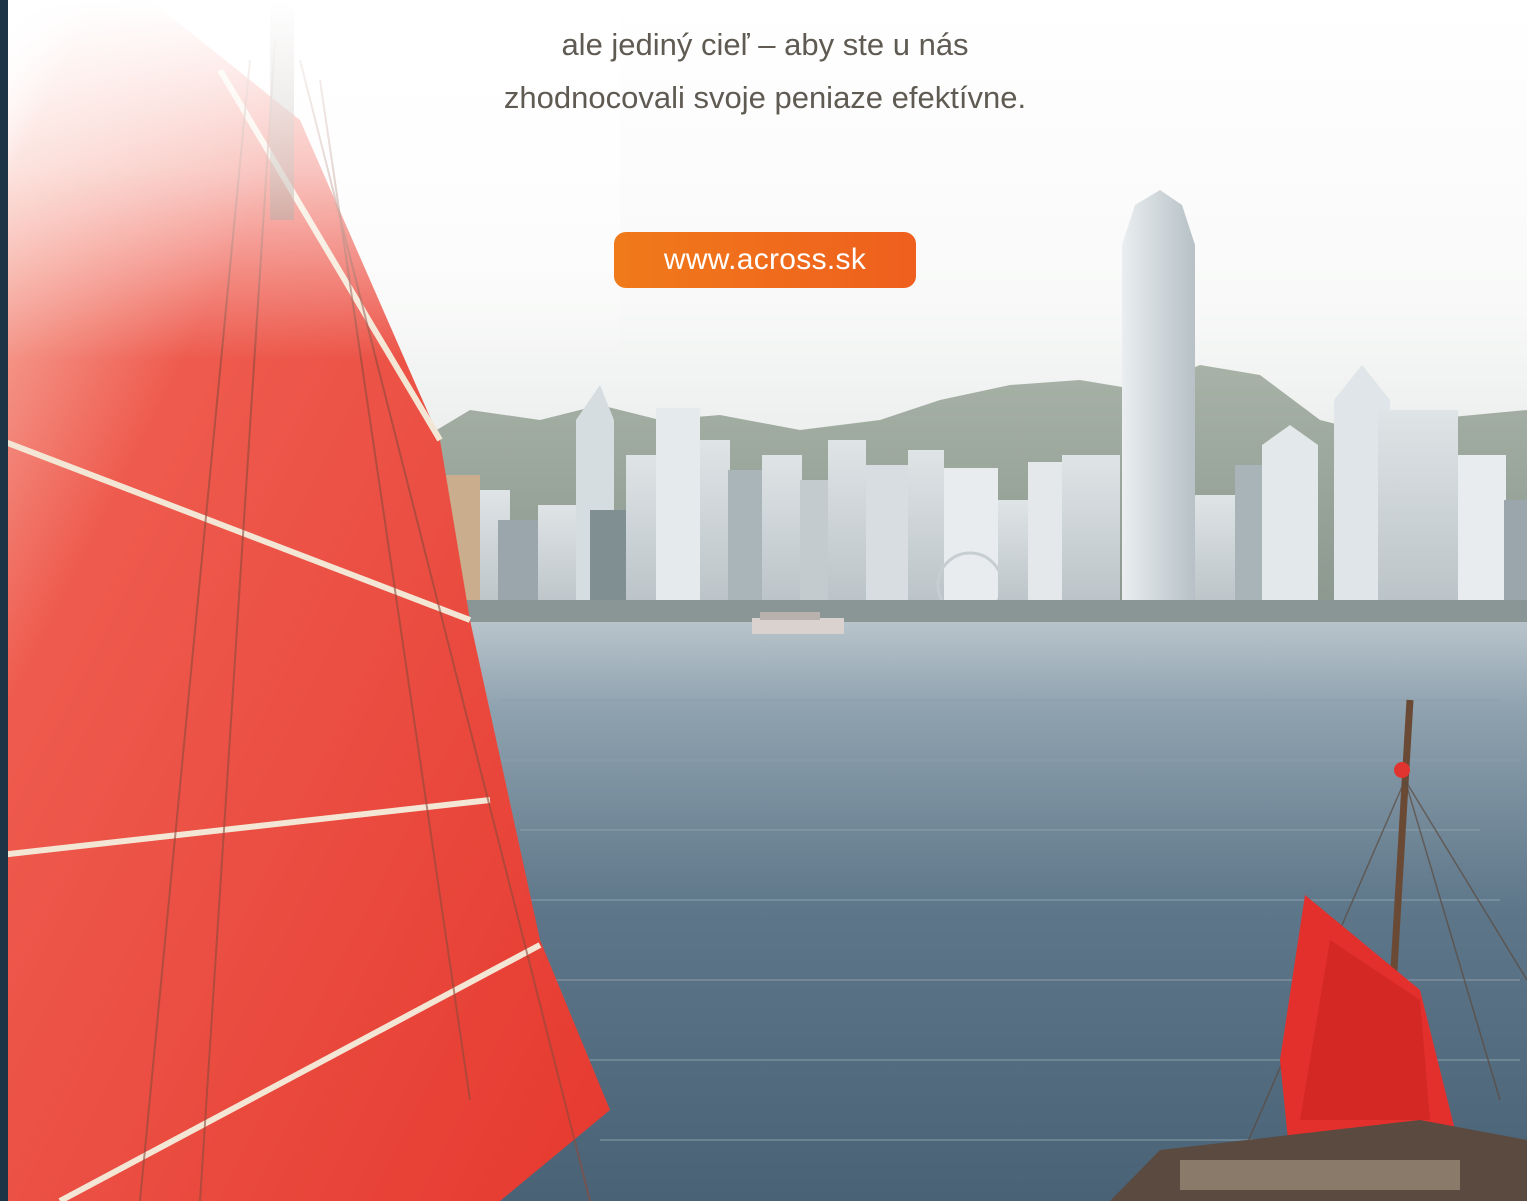 The width and height of the screenshot is (1527, 1201). What do you see at coordinates (765, 44) in the screenshot?
I see `headline-line-1: ale jediný cieľ – aby ste u nás` at bounding box center [765, 44].